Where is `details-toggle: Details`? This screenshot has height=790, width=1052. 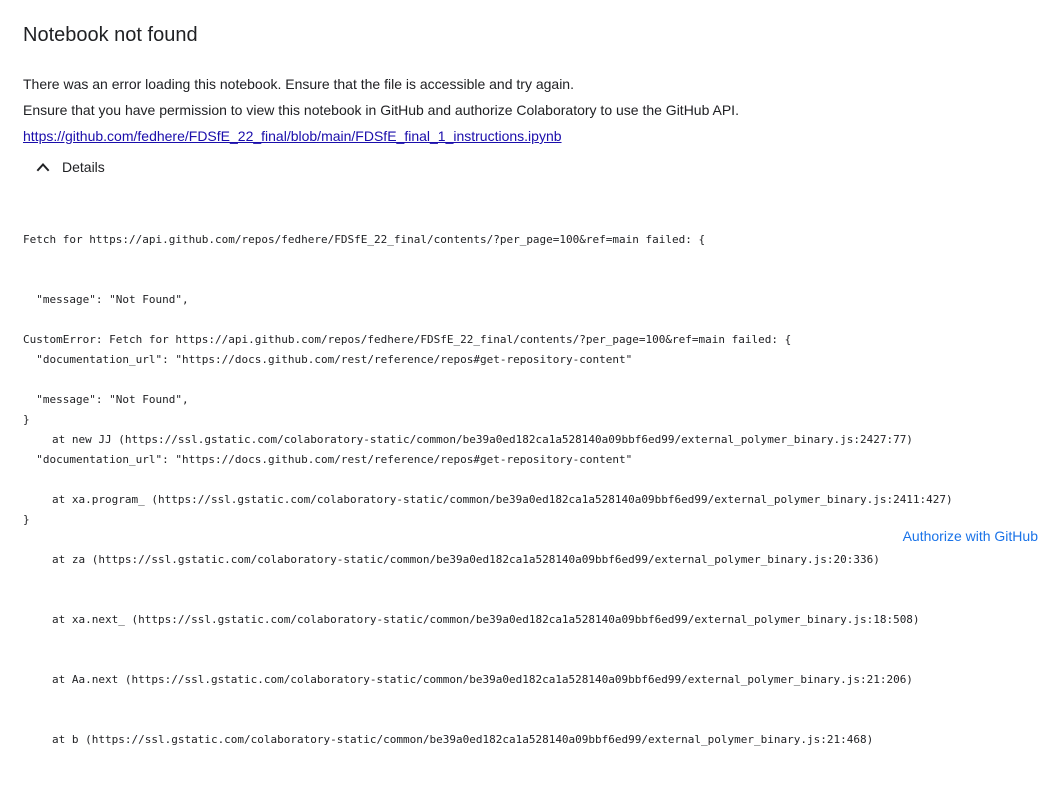
details-toggle: Details is located at coordinates (70, 167).